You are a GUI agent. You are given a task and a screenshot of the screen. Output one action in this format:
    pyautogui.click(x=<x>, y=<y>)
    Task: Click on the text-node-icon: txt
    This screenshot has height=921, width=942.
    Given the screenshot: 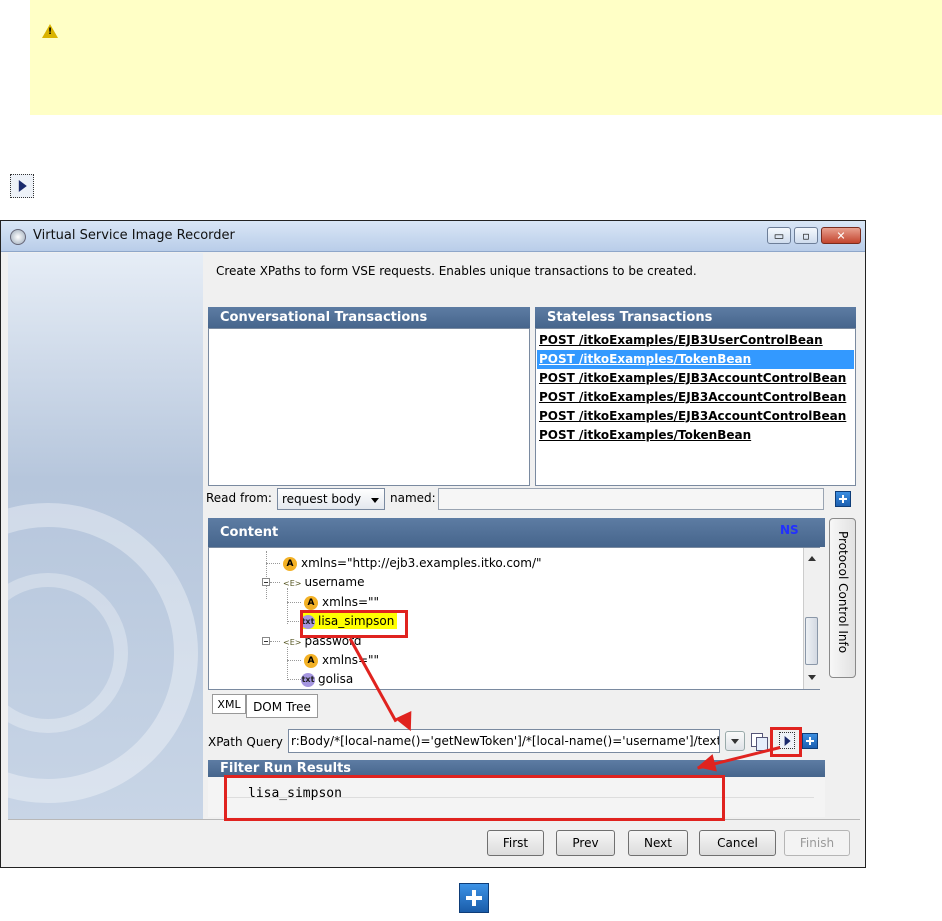 What is the action you would take?
    pyautogui.click(x=308, y=679)
    